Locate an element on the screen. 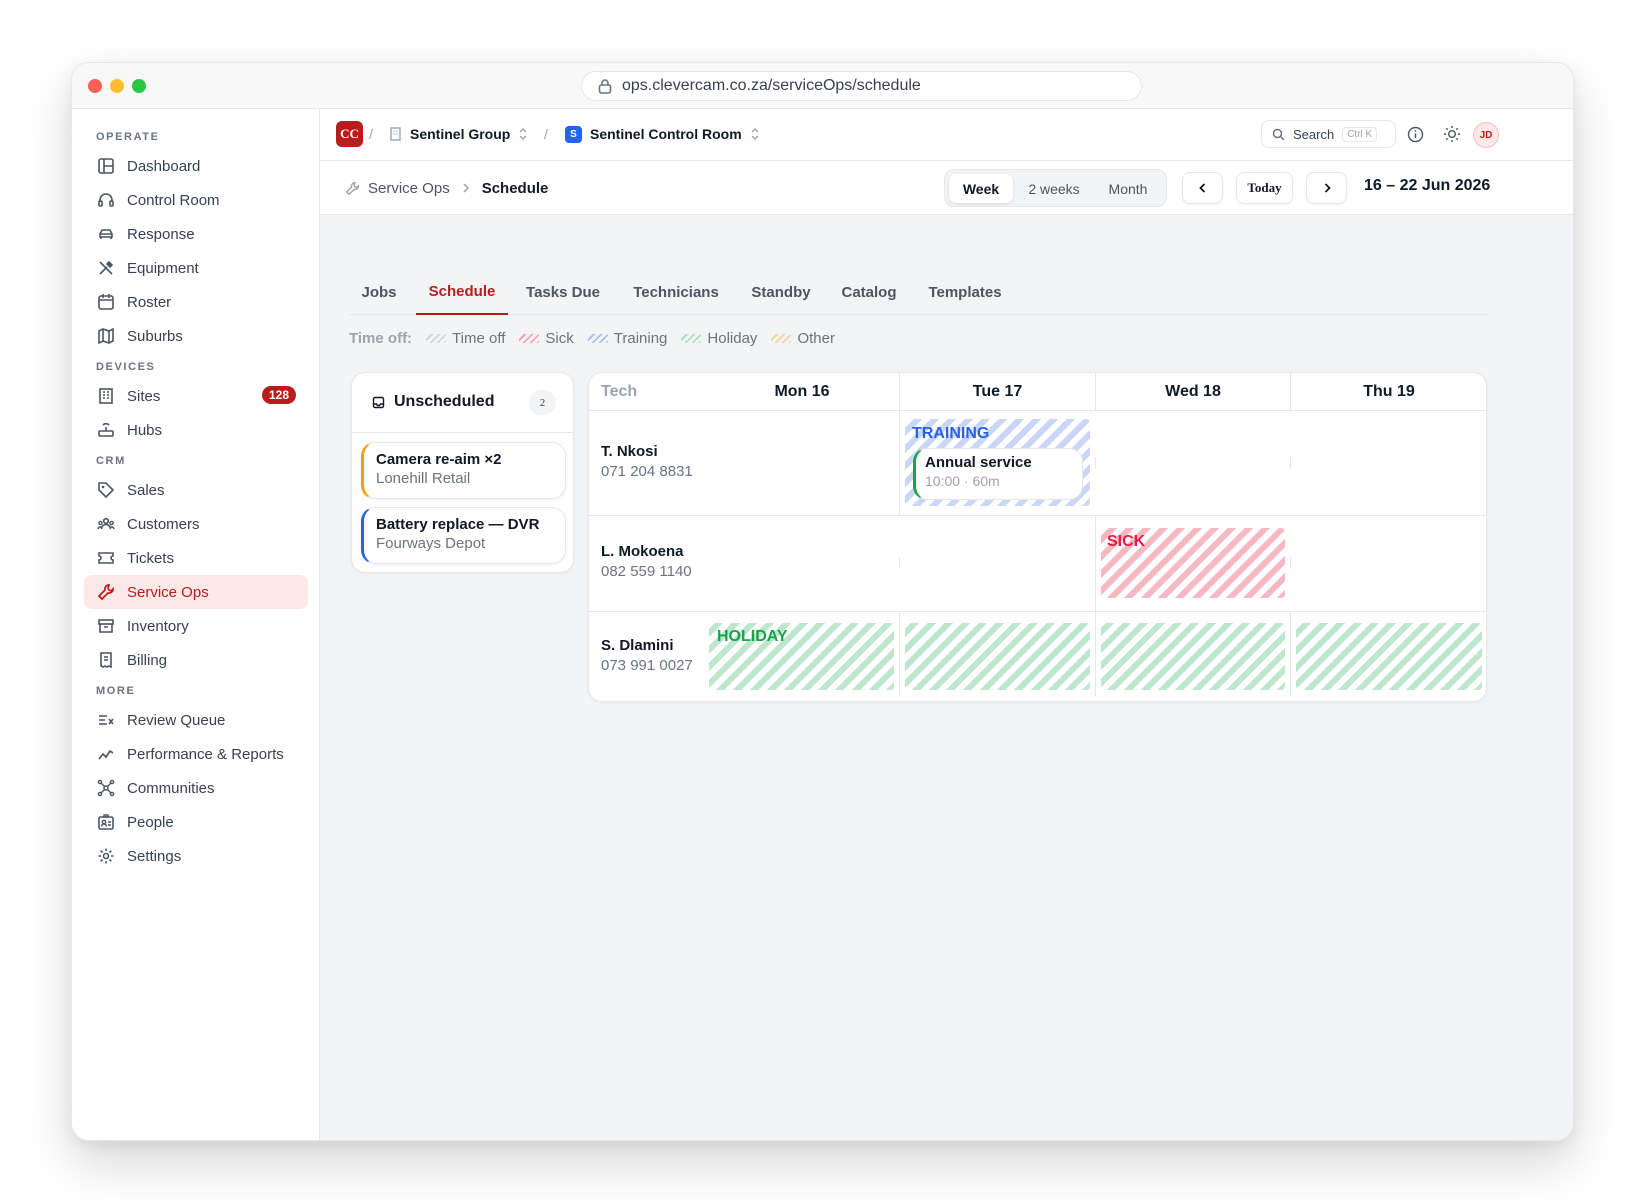 The width and height of the screenshot is (1640, 1200). car-icon is located at coordinates (106, 234).